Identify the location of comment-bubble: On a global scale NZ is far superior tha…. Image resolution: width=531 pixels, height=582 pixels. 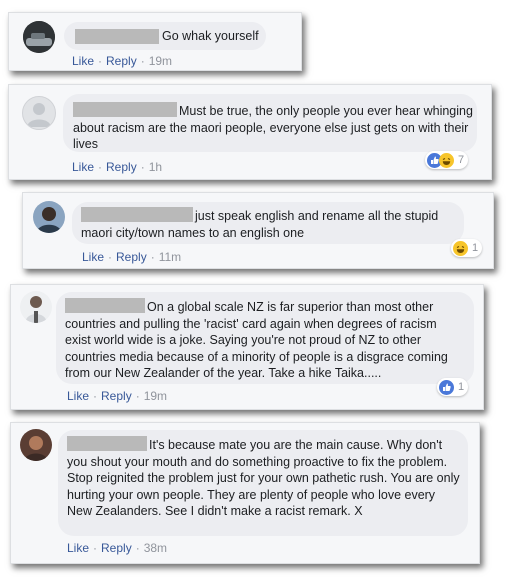
(265, 338).